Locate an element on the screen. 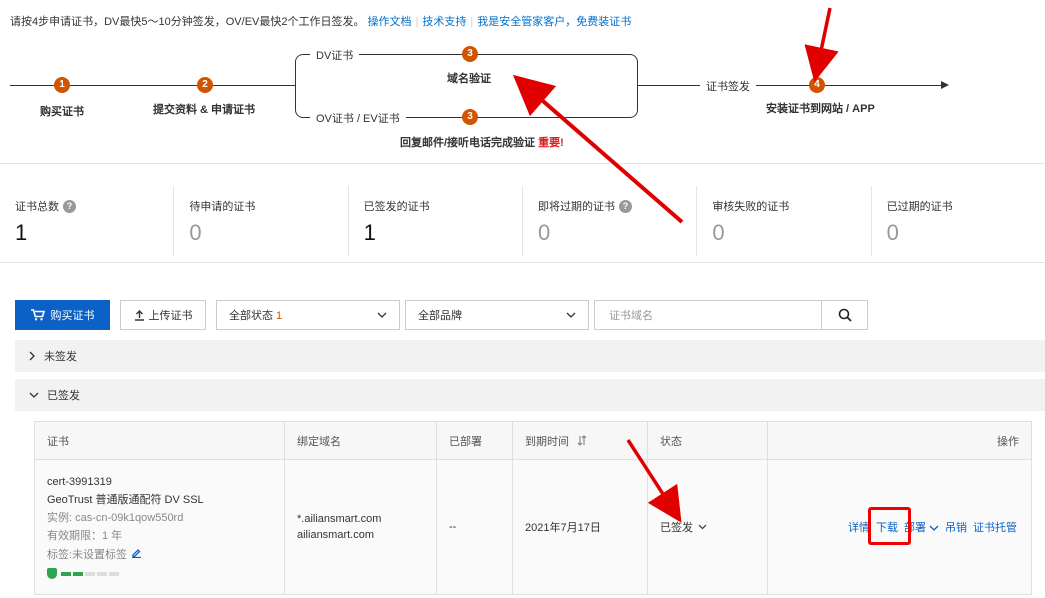  stat-failed: 审核失败的证书 0 is located at coordinates (783, 221).